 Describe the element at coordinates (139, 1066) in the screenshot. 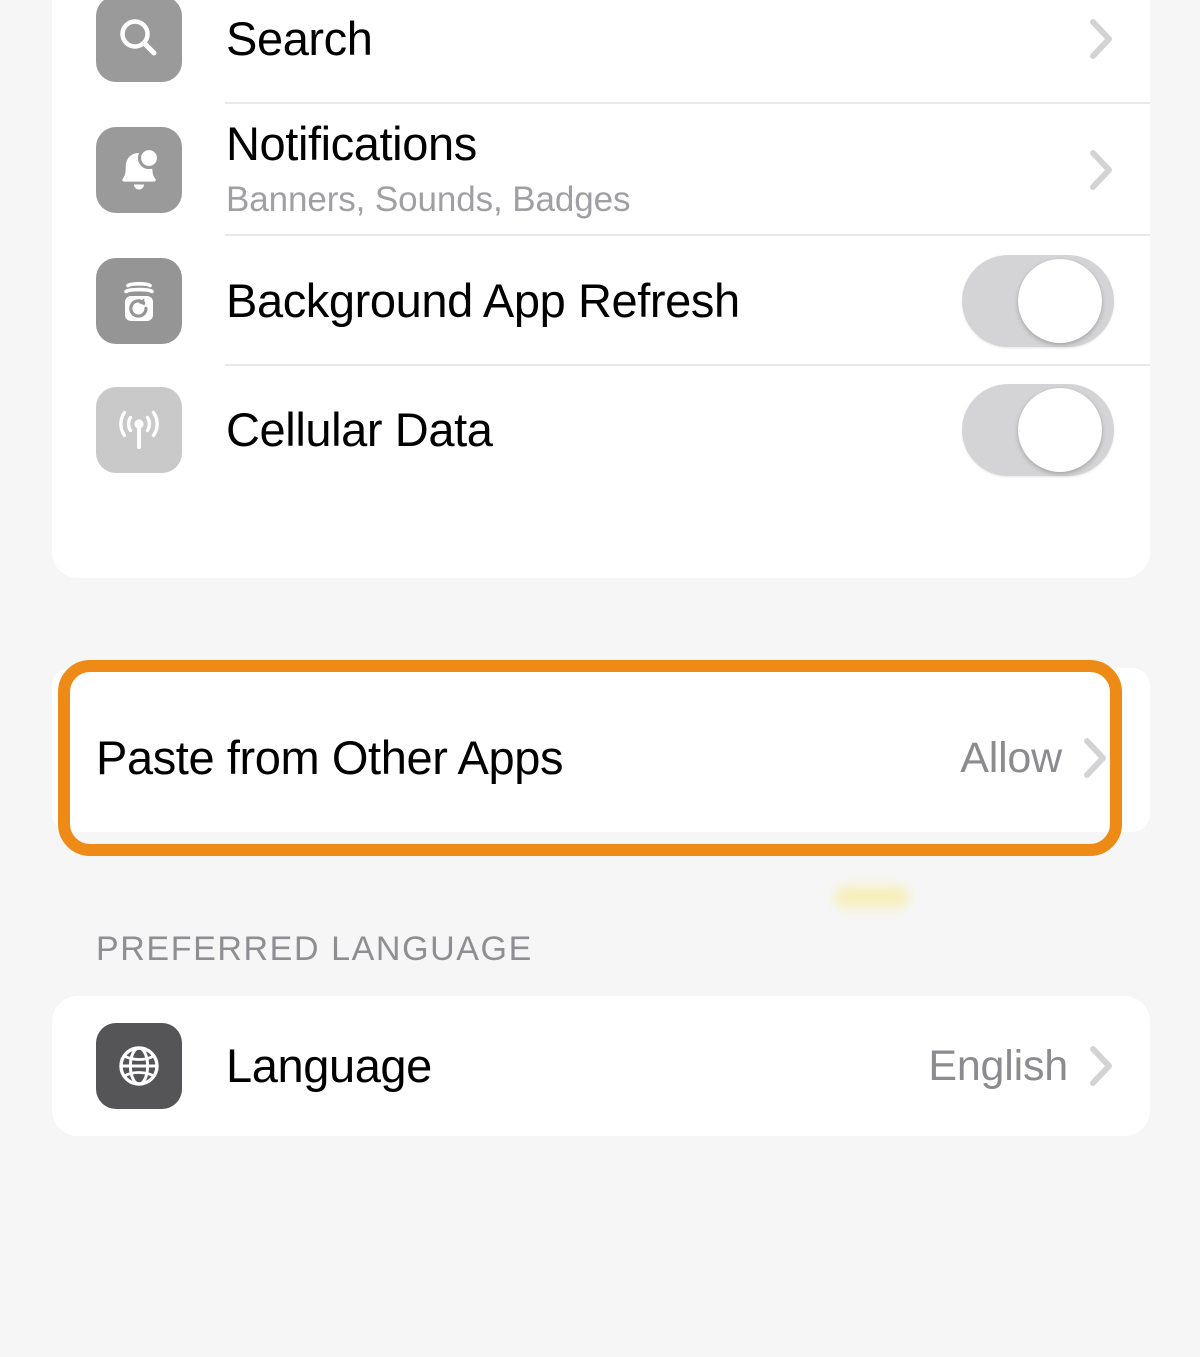

I see `globe-icon` at that location.